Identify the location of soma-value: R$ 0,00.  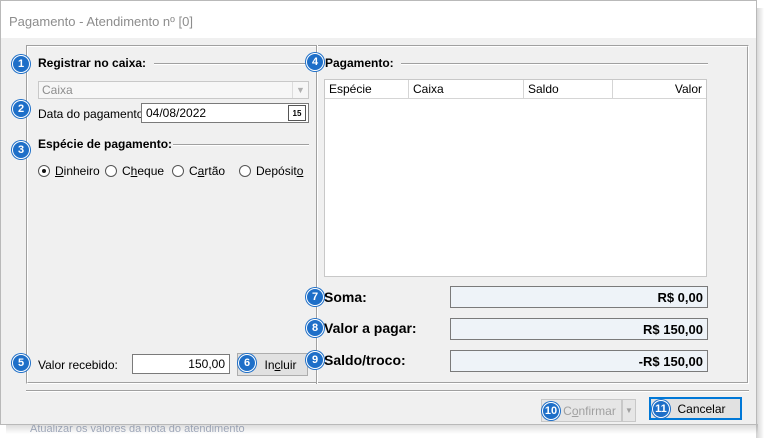
(579, 297).